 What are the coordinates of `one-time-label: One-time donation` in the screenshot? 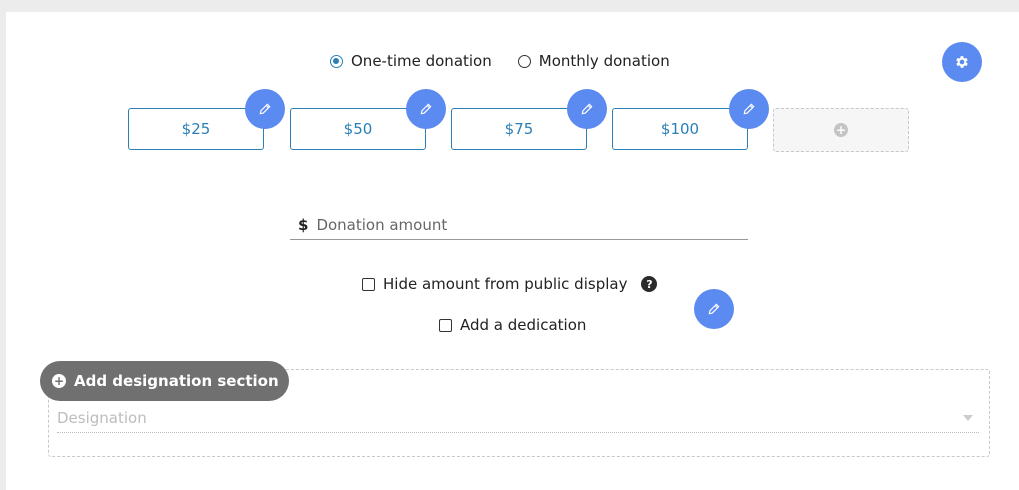 It's located at (421, 61).